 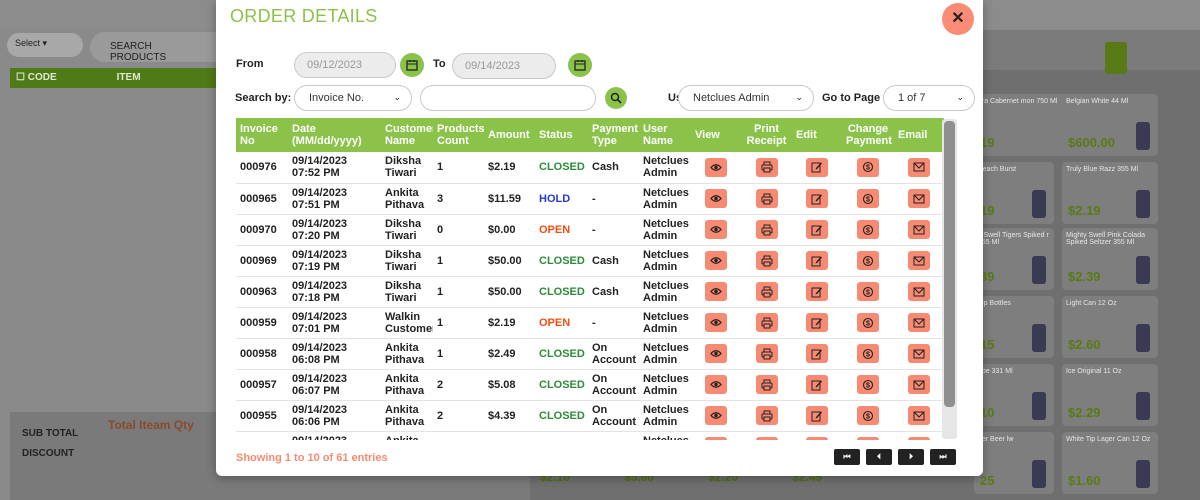 I want to click on bottle-icon, so click(x=1143, y=406).